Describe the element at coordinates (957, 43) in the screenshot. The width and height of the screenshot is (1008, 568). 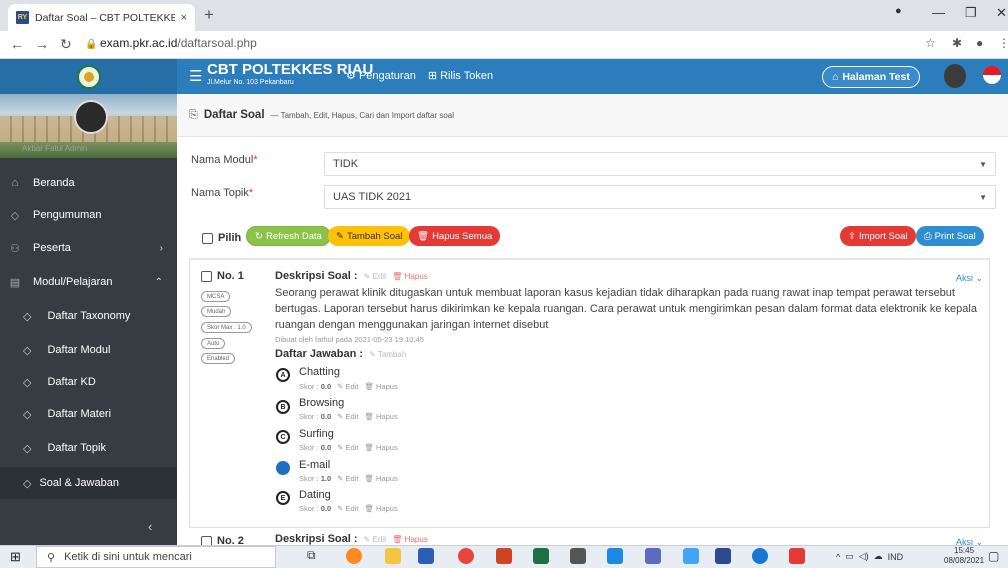
I see `extensions-icon: ✱` at that location.